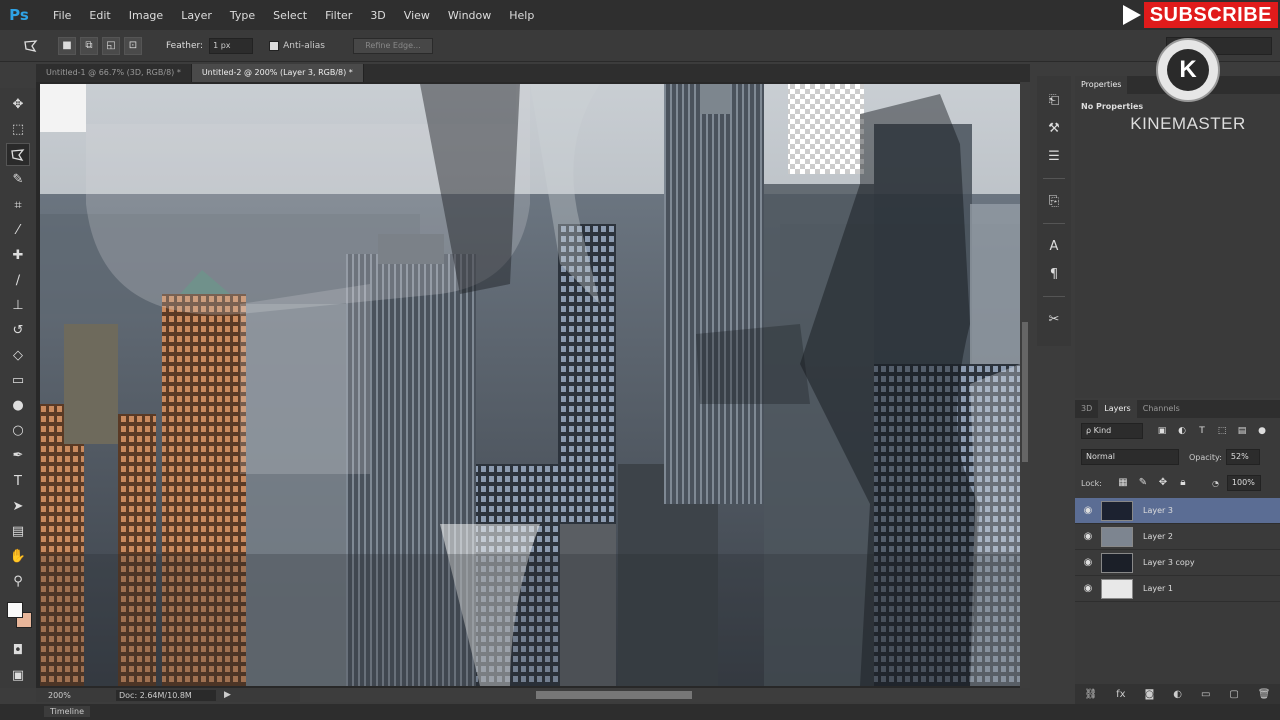 The height and width of the screenshot is (720, 1280). Describe the element at coordinates (1264, 694) in the screenshot. I see `delete-layer-icon: 🗑︎` at that location.